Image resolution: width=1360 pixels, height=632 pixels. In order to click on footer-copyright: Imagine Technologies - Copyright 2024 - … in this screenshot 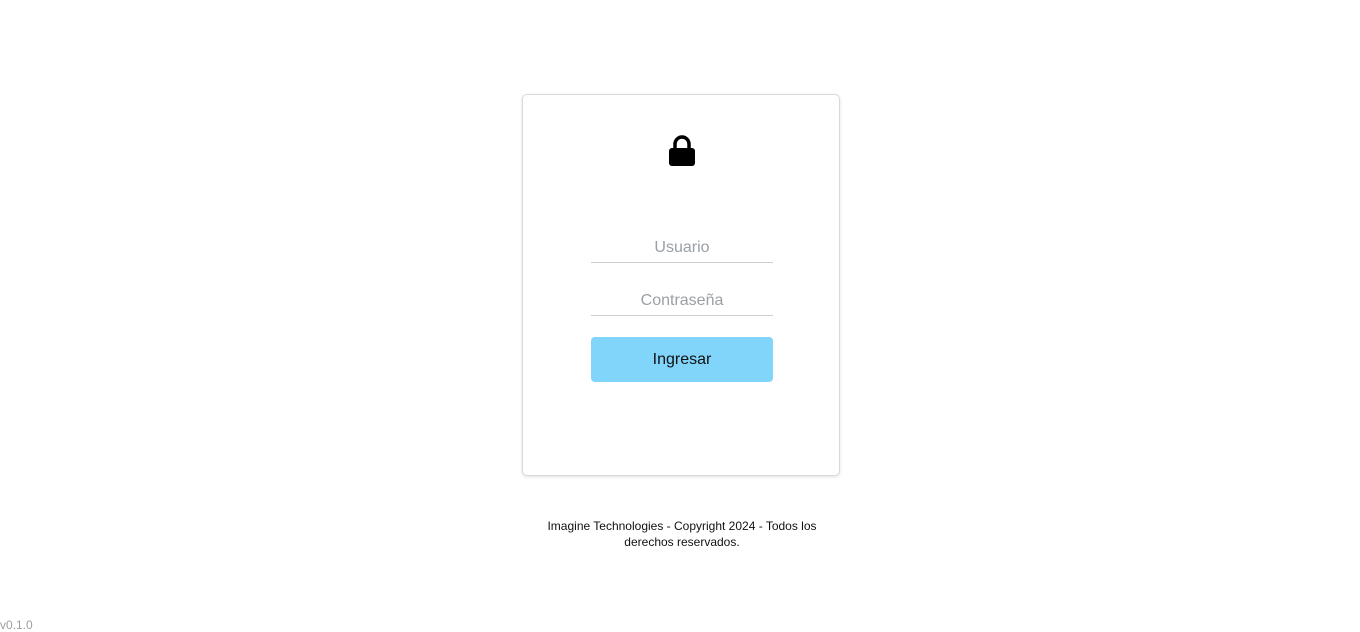, I will do `click(682, 534)`.